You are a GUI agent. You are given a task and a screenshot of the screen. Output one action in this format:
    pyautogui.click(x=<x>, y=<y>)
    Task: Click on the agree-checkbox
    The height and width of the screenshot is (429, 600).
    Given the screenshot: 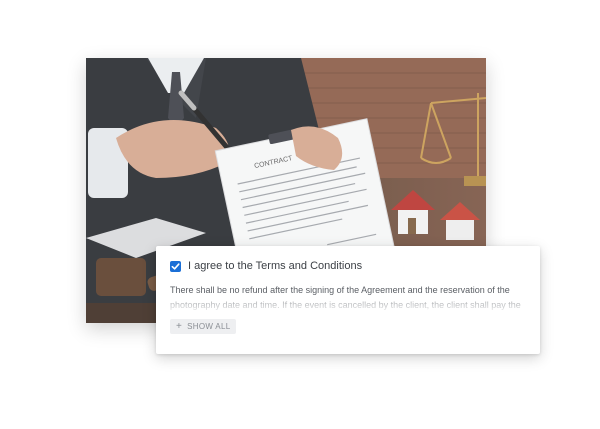 What is the action you would take?
    pyautogui.click(x=175, y=266)
    